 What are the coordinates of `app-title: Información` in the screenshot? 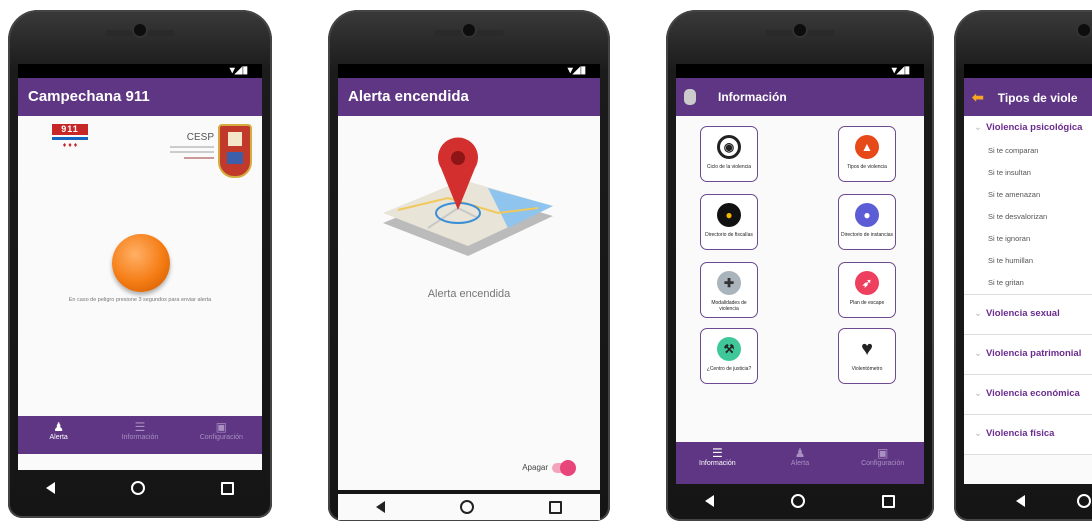 It's located at (800, 97).